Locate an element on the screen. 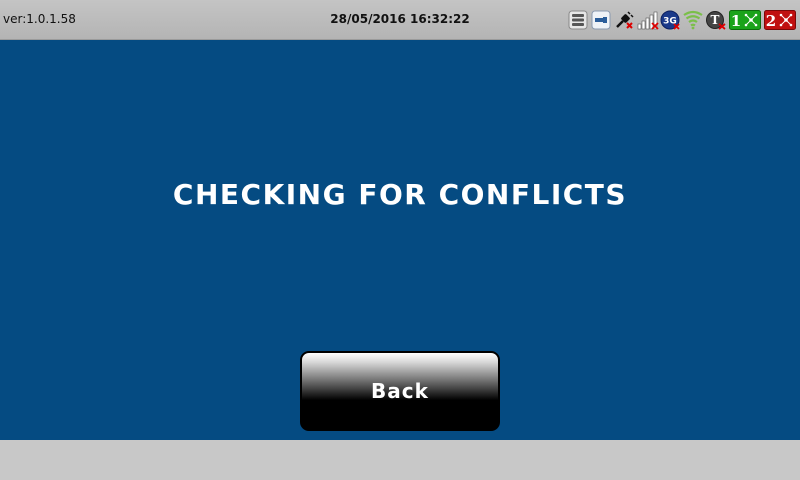 The image size is (800, 480). signal-bars-icon is located at coordinates (648, 20).